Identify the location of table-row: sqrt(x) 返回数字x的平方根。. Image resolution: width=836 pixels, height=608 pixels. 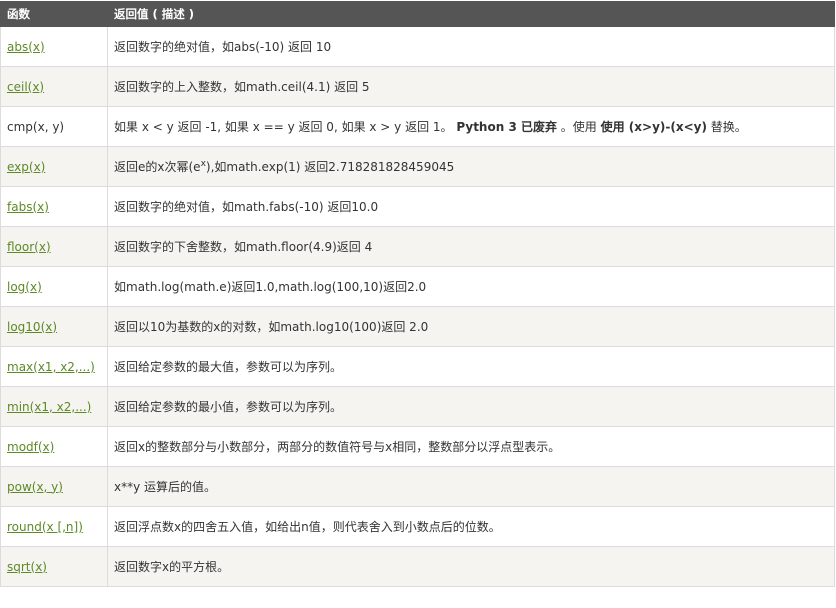
(417, 566).